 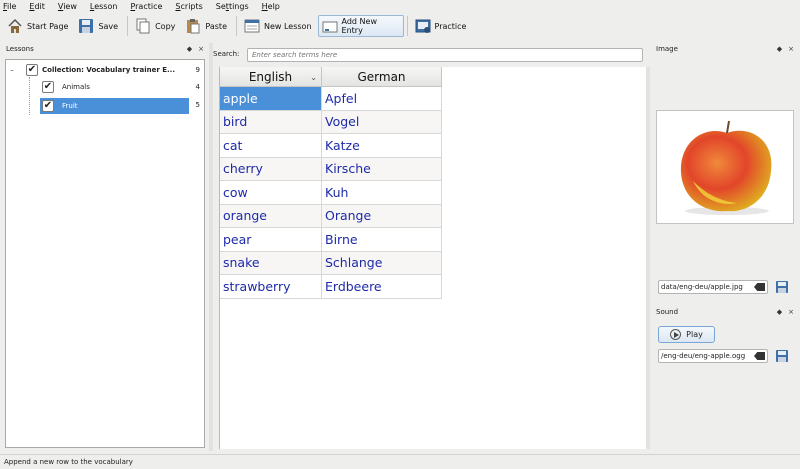 I want to click on cell-german: Birne, so click(x=382, y=239).